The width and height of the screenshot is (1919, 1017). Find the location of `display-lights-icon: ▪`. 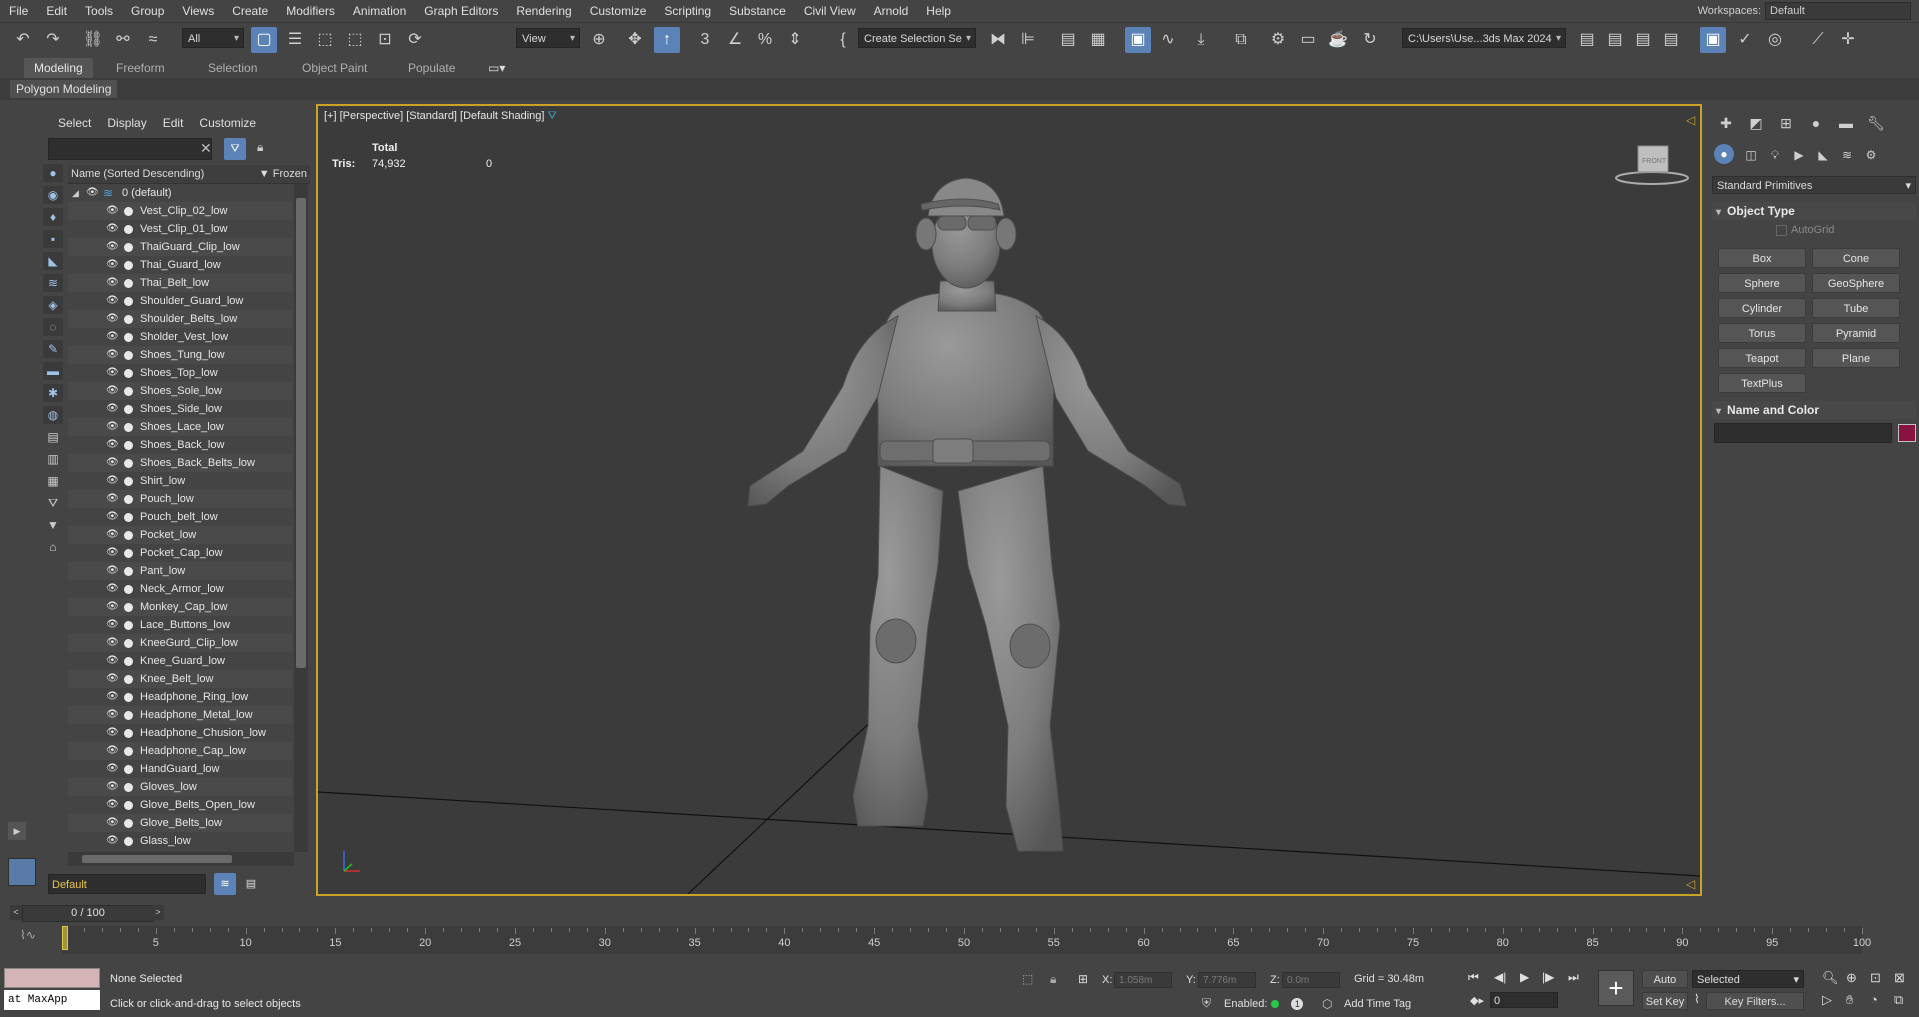

display-lights-icon: ▪ is located at coordinates (53, 239).